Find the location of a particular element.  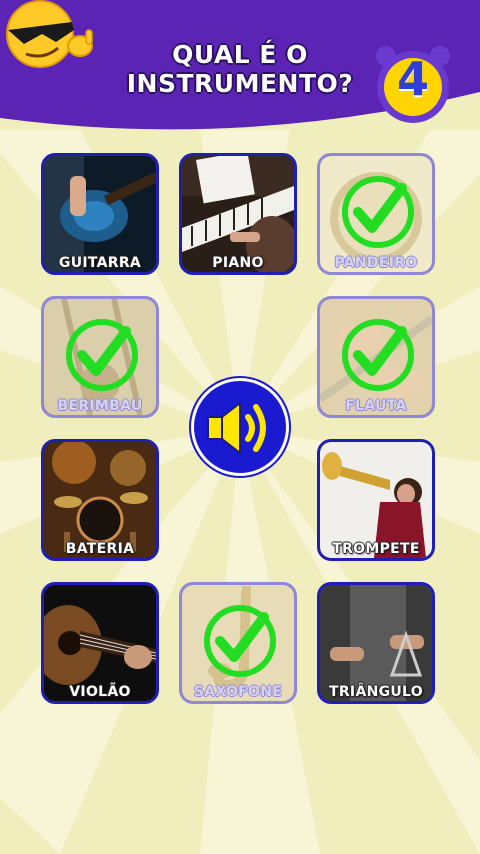

card-violao: VIOLÃO is located at coordinates (100, 643).